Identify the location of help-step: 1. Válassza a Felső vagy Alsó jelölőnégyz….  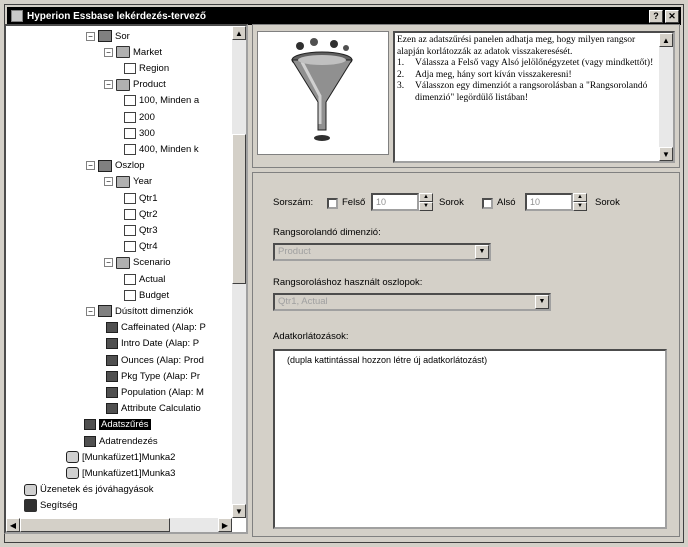
(528, 64).